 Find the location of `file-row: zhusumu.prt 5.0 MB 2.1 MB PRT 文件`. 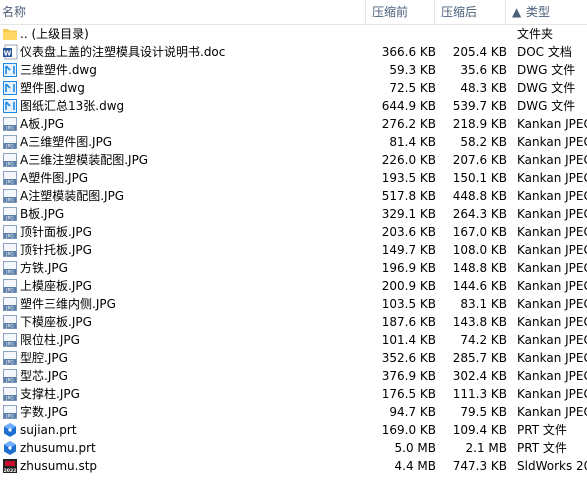

file-row: zhusumu.prt 5.0 MB 2.1 MB PRT 文件 is located at coordinates (293, 448).